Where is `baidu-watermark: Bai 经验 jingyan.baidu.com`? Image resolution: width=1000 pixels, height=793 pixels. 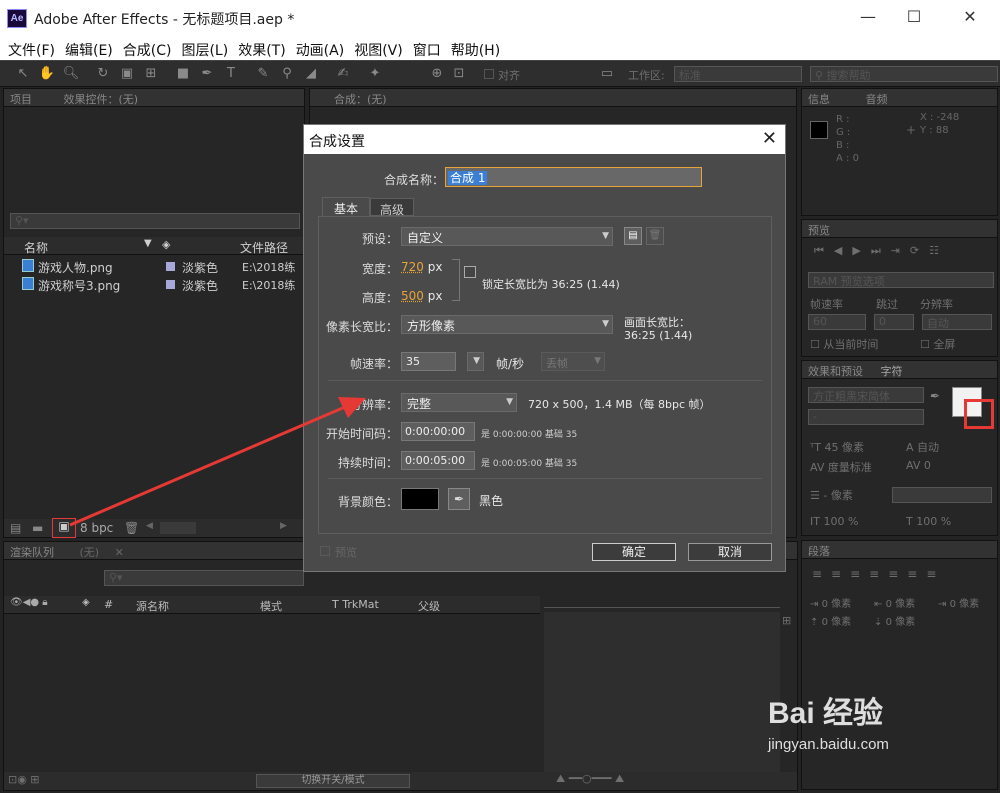 baidu-watermark: Bai 经验 jingyan.baidu.com is located at coordinates (863, 728).